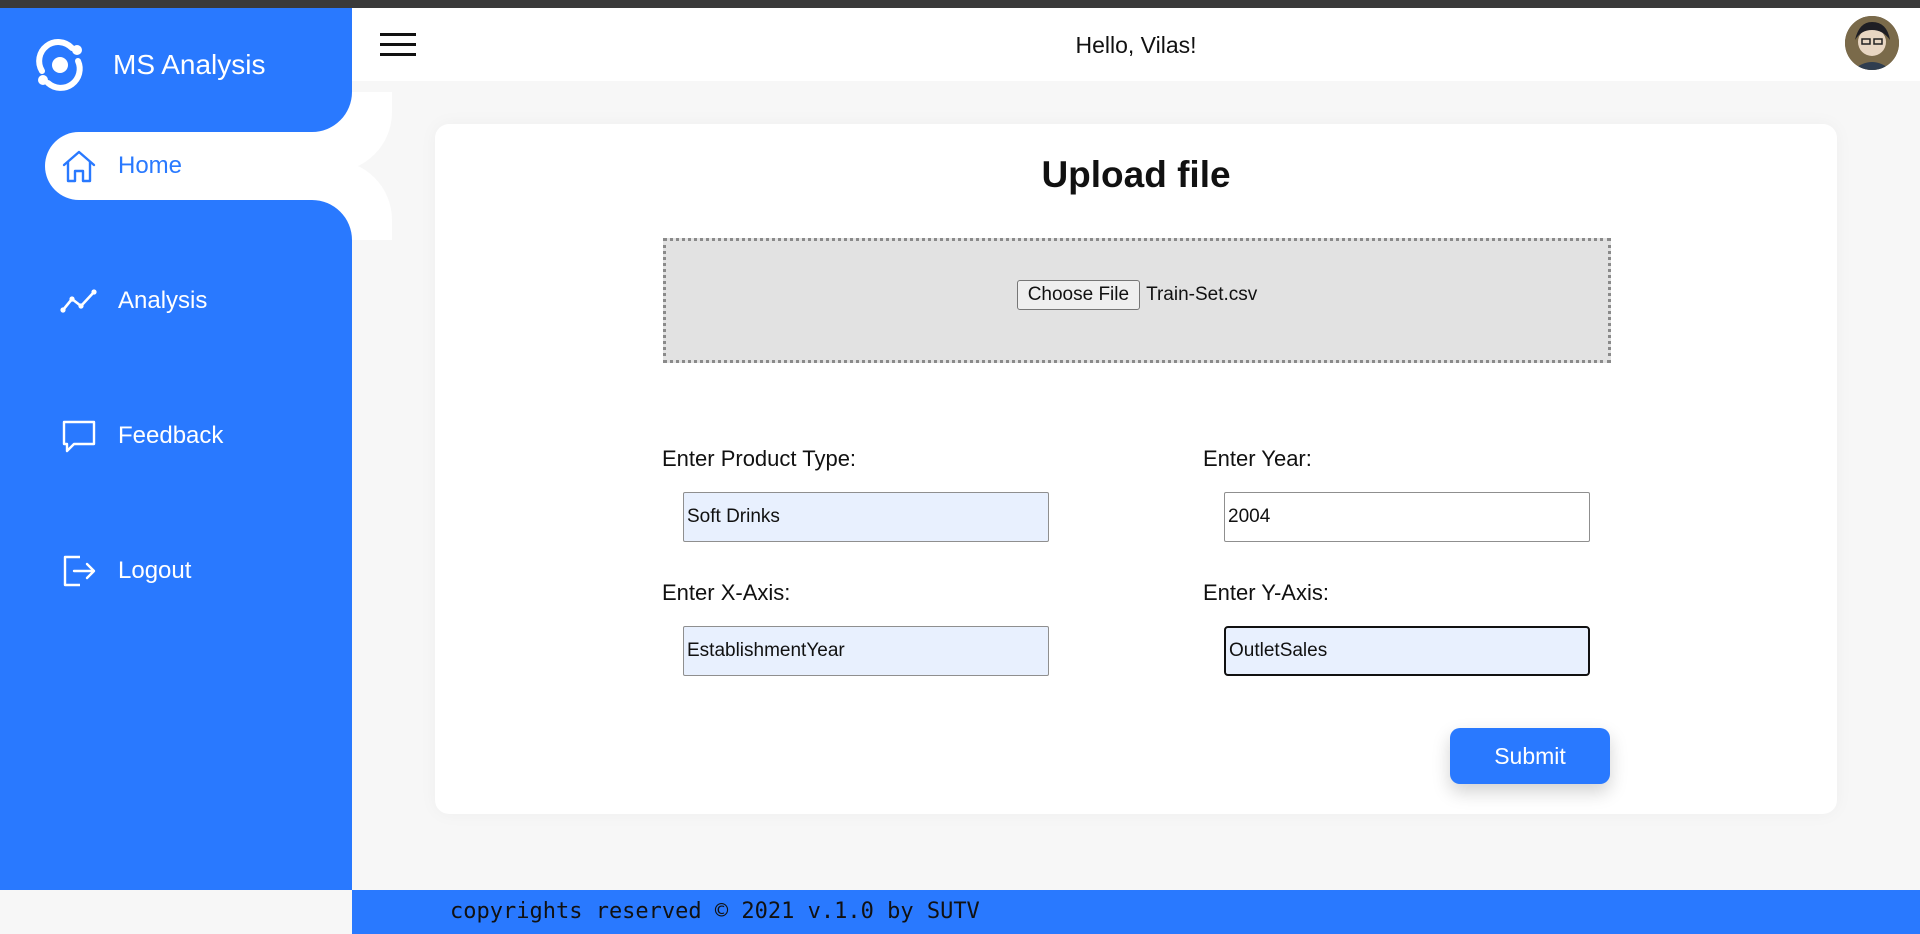 The width and height of the screenshot is (1920, 934). Describe the element at coordinates (79, 571) in the screenshot. I see `logout-icon` at that location.